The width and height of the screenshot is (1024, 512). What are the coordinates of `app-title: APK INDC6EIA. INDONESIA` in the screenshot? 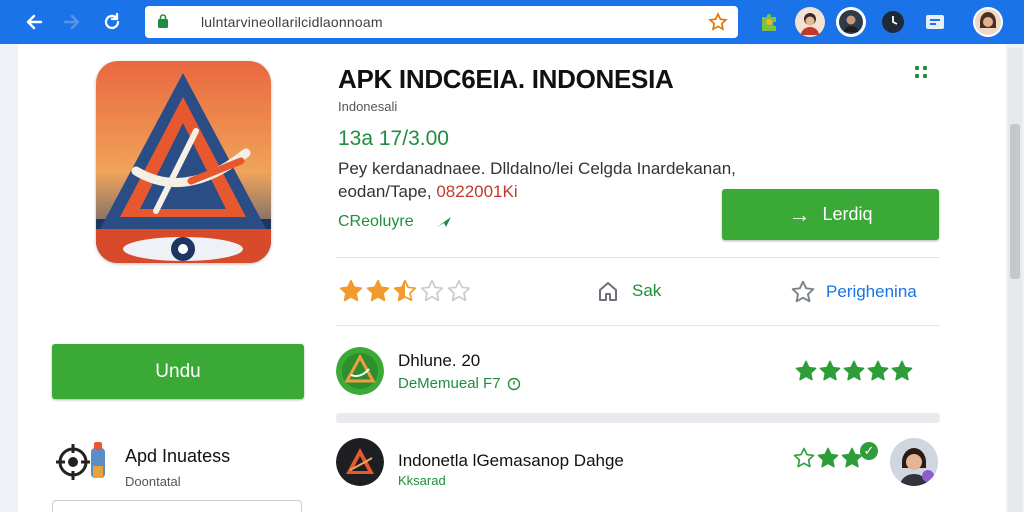 It's located at (506, 79).